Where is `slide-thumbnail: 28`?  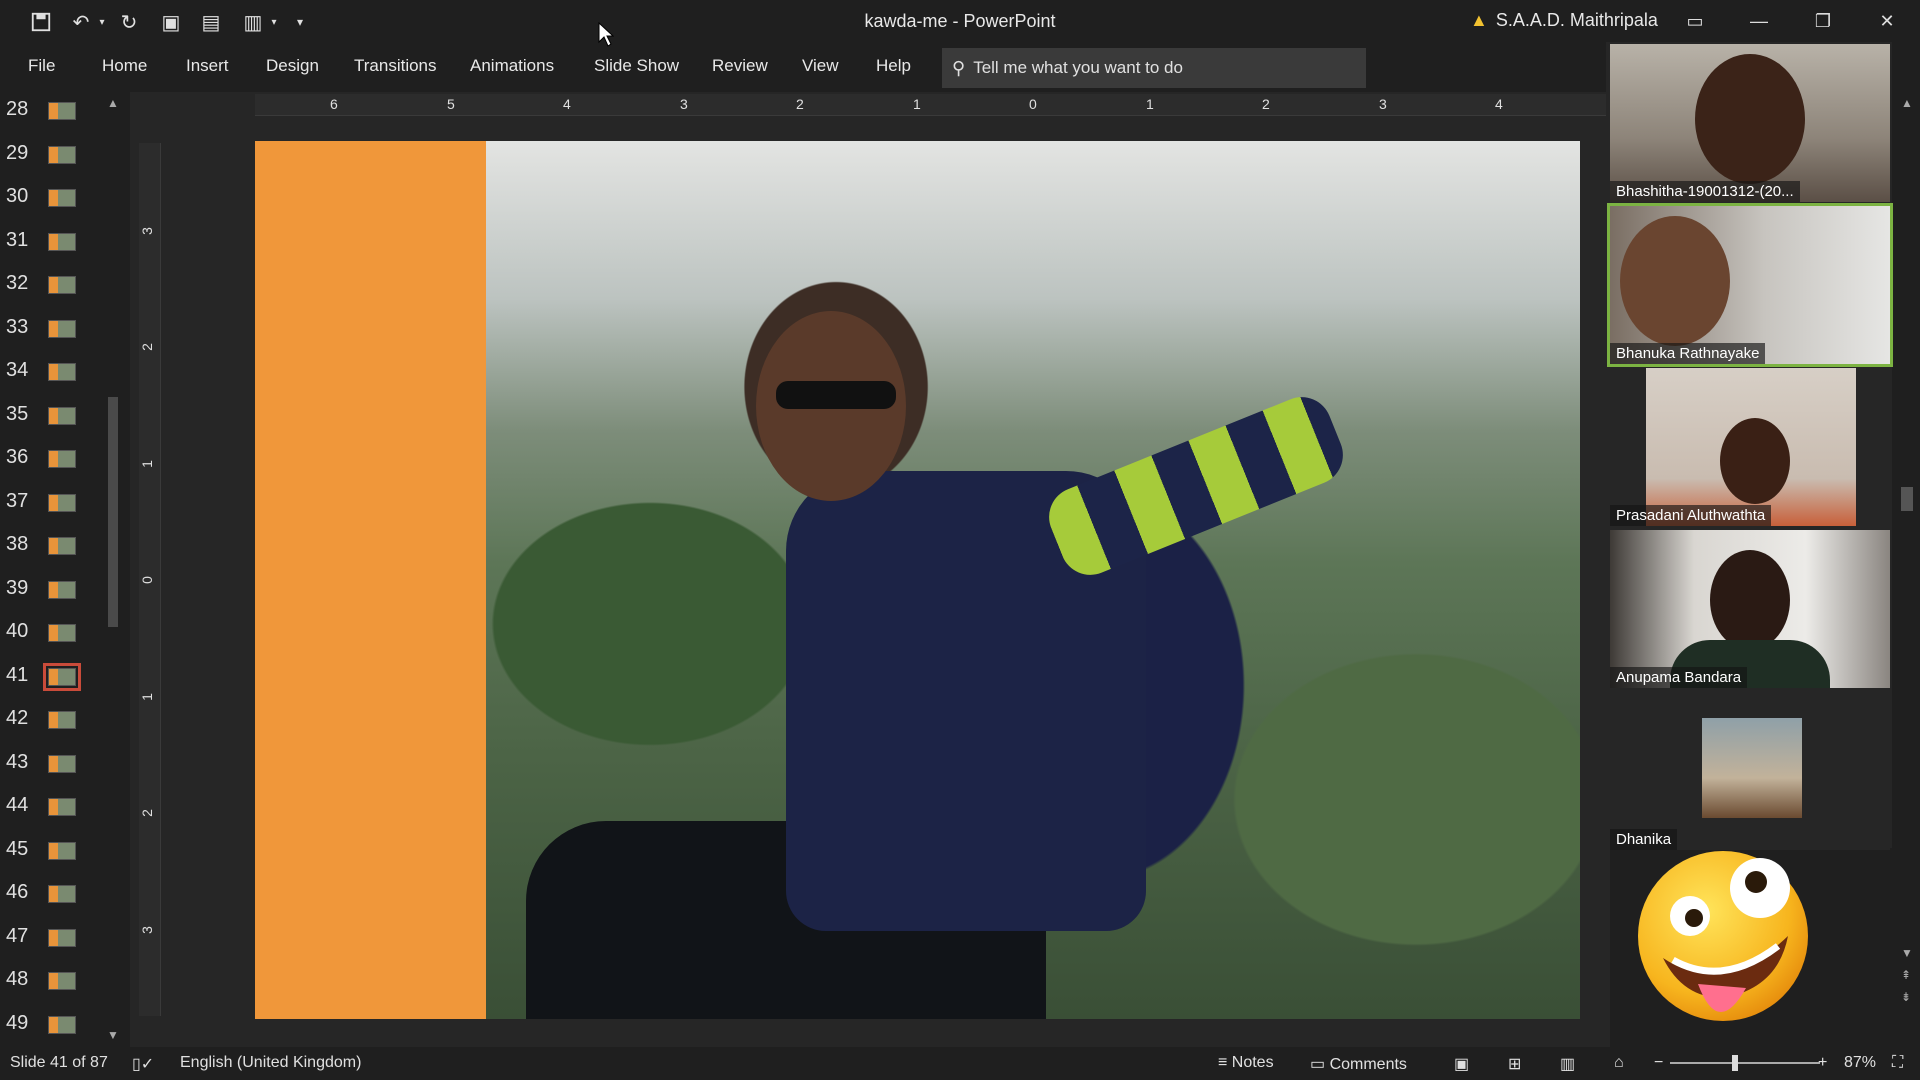 slide-thumbnail: 28 is located at coordinates (50, 112).